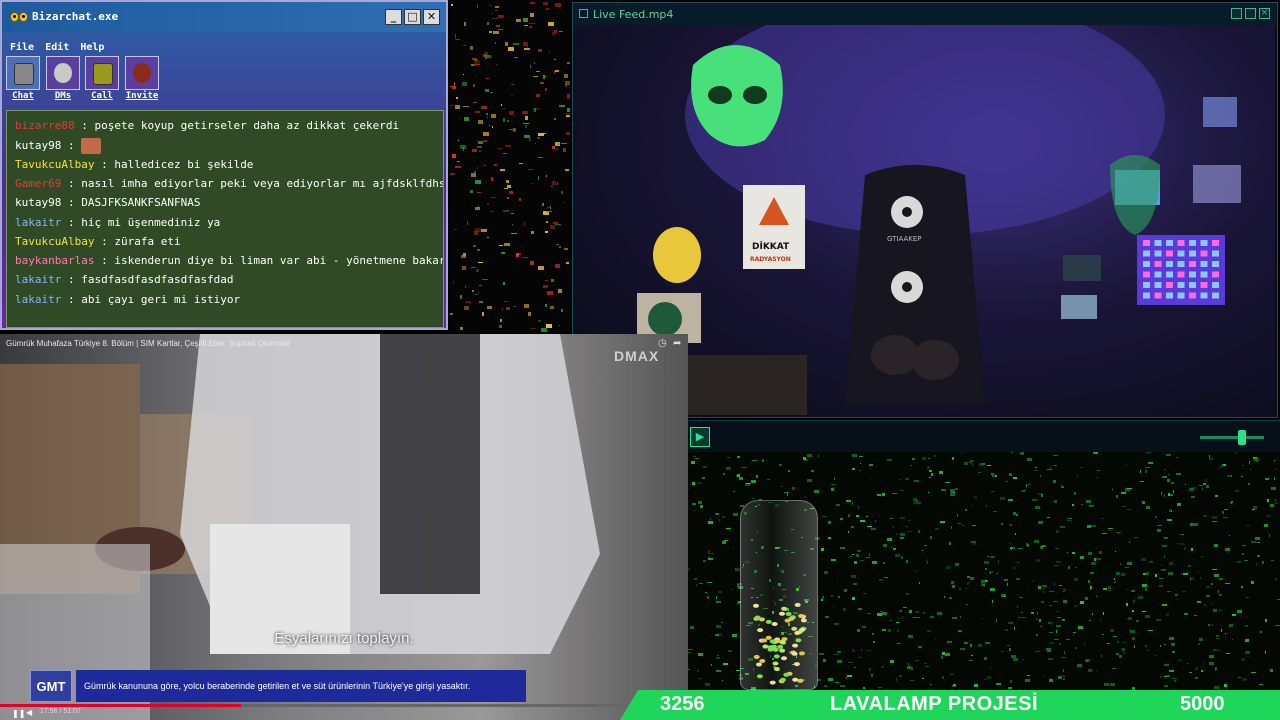 This screenshot has height=720, width=1280. Describe the element at coordinates (57, 47) in the screenshot. I see `menu-edit: Edit` at that location.